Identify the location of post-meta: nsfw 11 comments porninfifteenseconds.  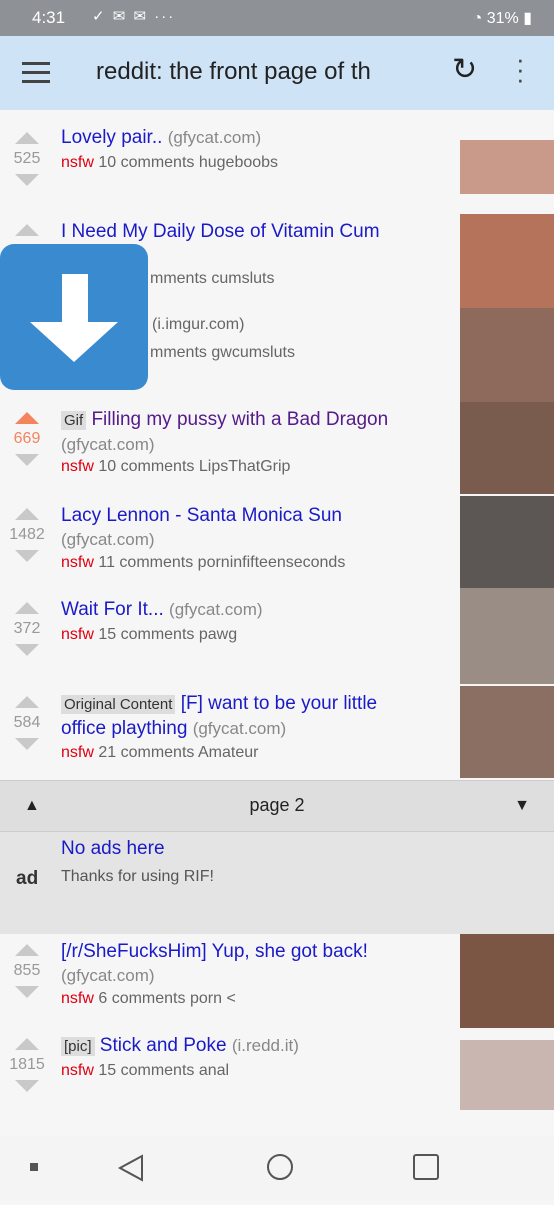
(203, 562).